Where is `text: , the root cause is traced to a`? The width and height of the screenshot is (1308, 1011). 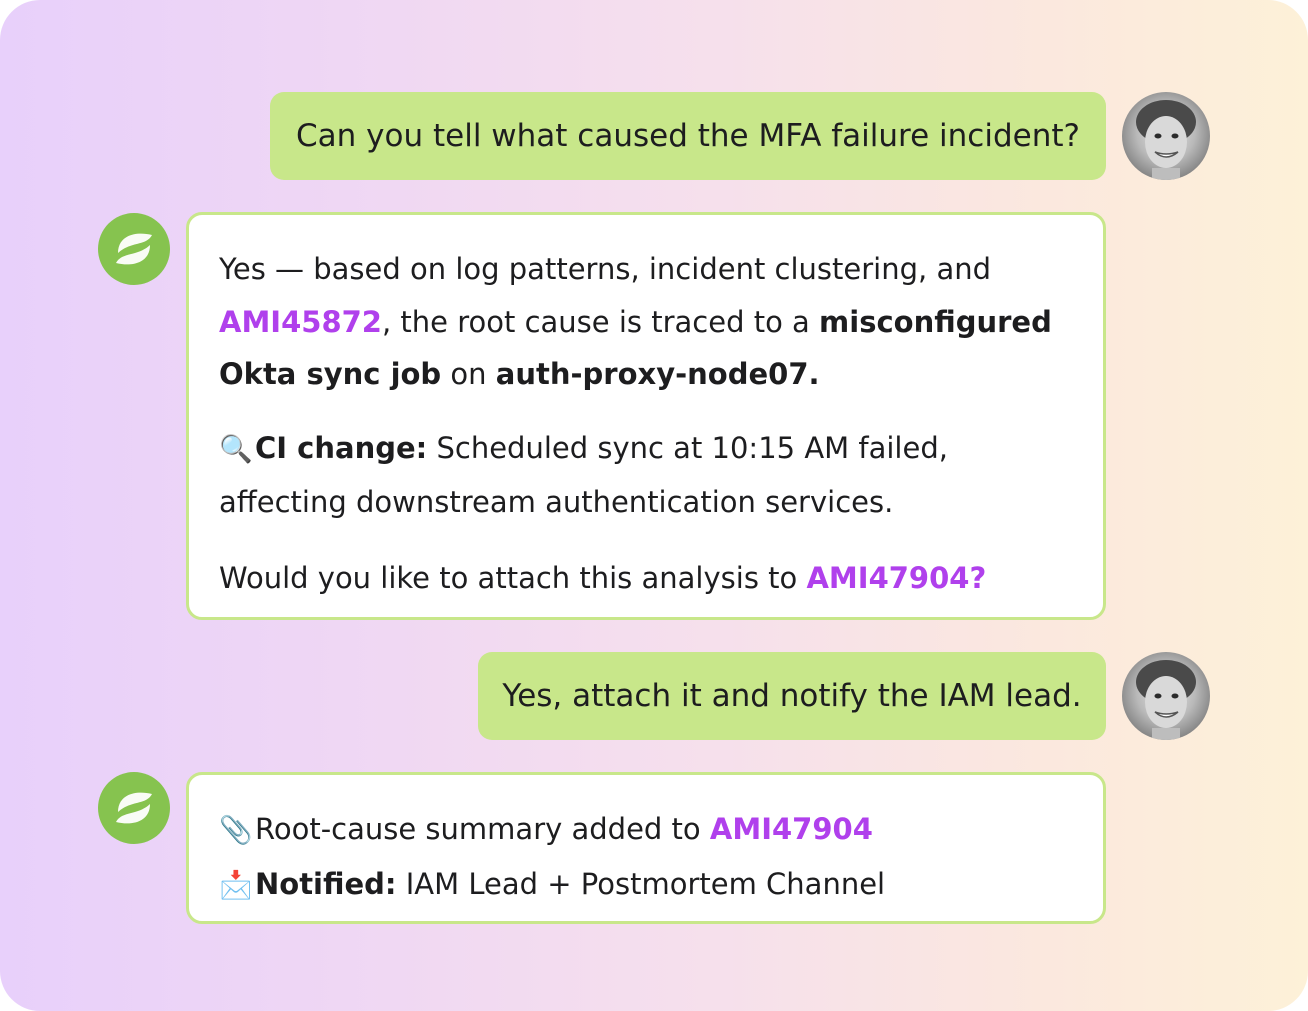
text: , the root cause is traced to a is located at coordinates (600, 321).